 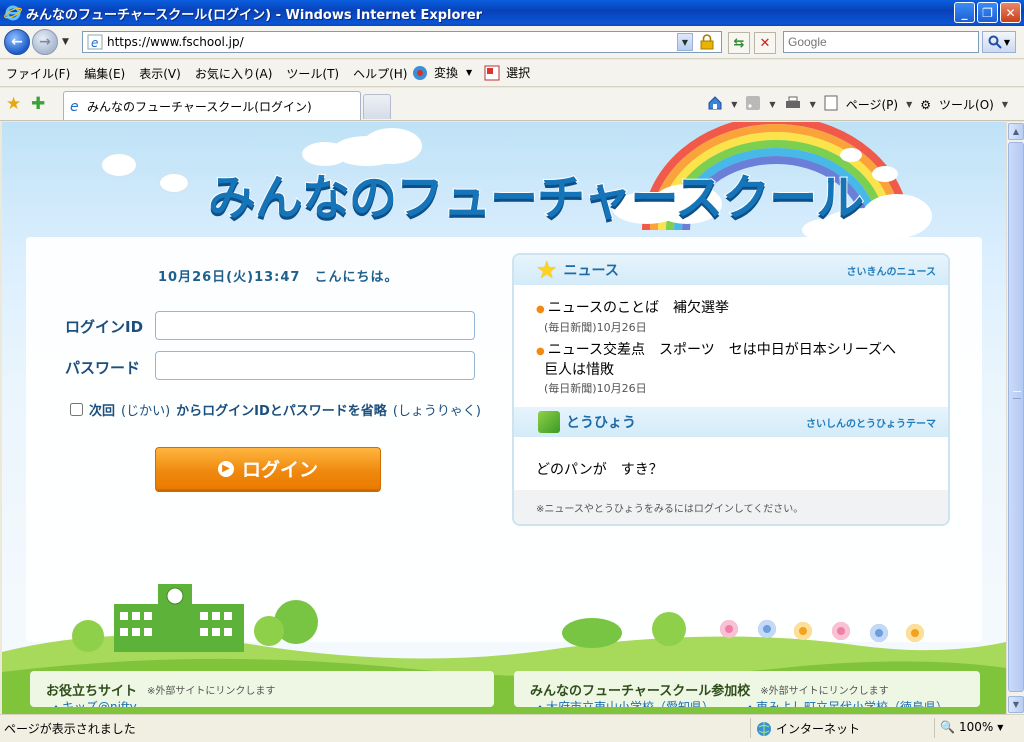 I want to click on scroll-thumb, so click(x=1016, y=417).